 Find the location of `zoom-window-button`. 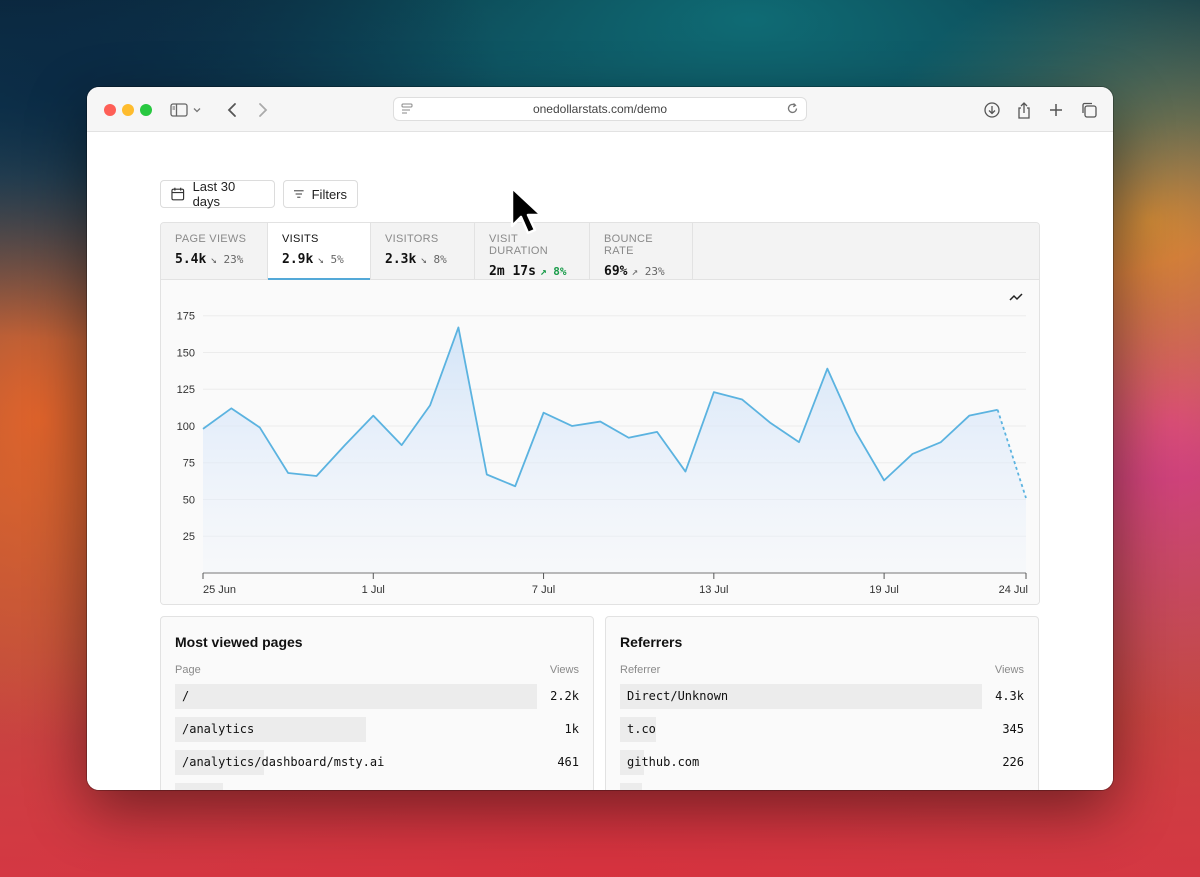

zoom-window-button is located at coordinates (146, 110).